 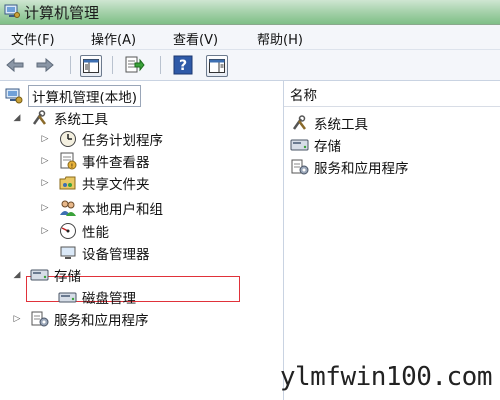 I want to click on tree-item-label: 本地用户和组, so click(x=122, y=210).